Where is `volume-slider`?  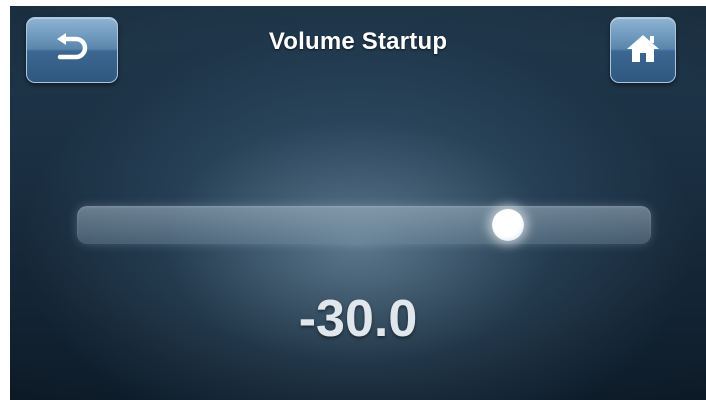 volume-slider is located at coordinates (364, 225).